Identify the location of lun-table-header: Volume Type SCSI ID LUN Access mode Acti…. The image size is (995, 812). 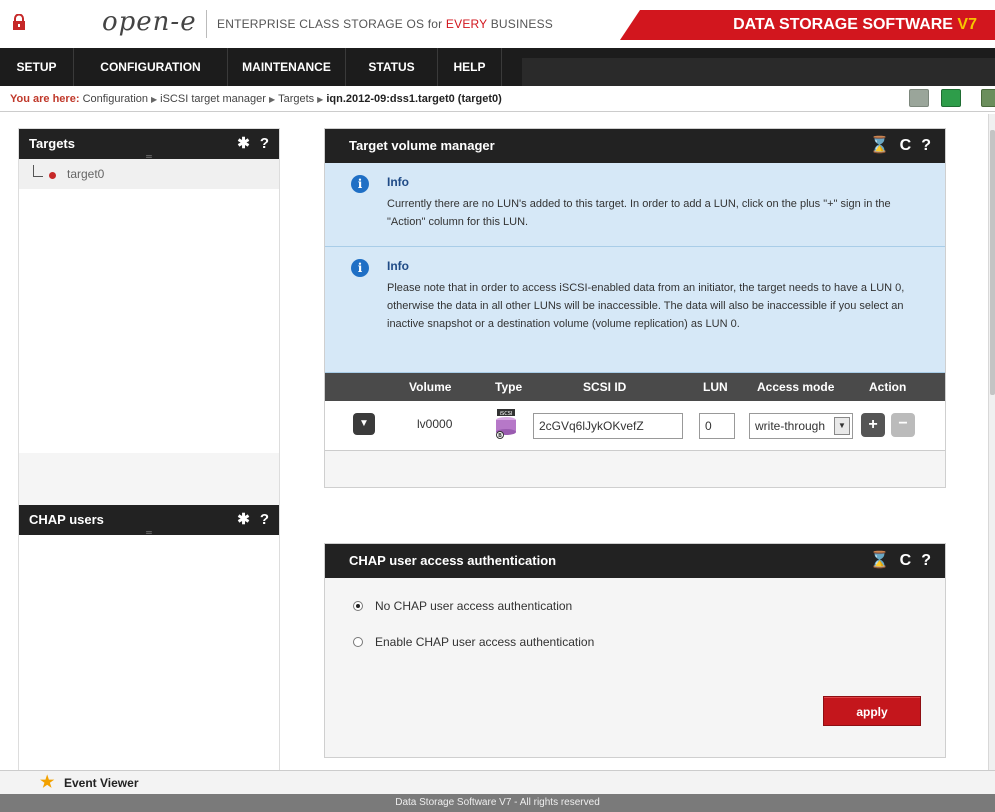
(635, 387).